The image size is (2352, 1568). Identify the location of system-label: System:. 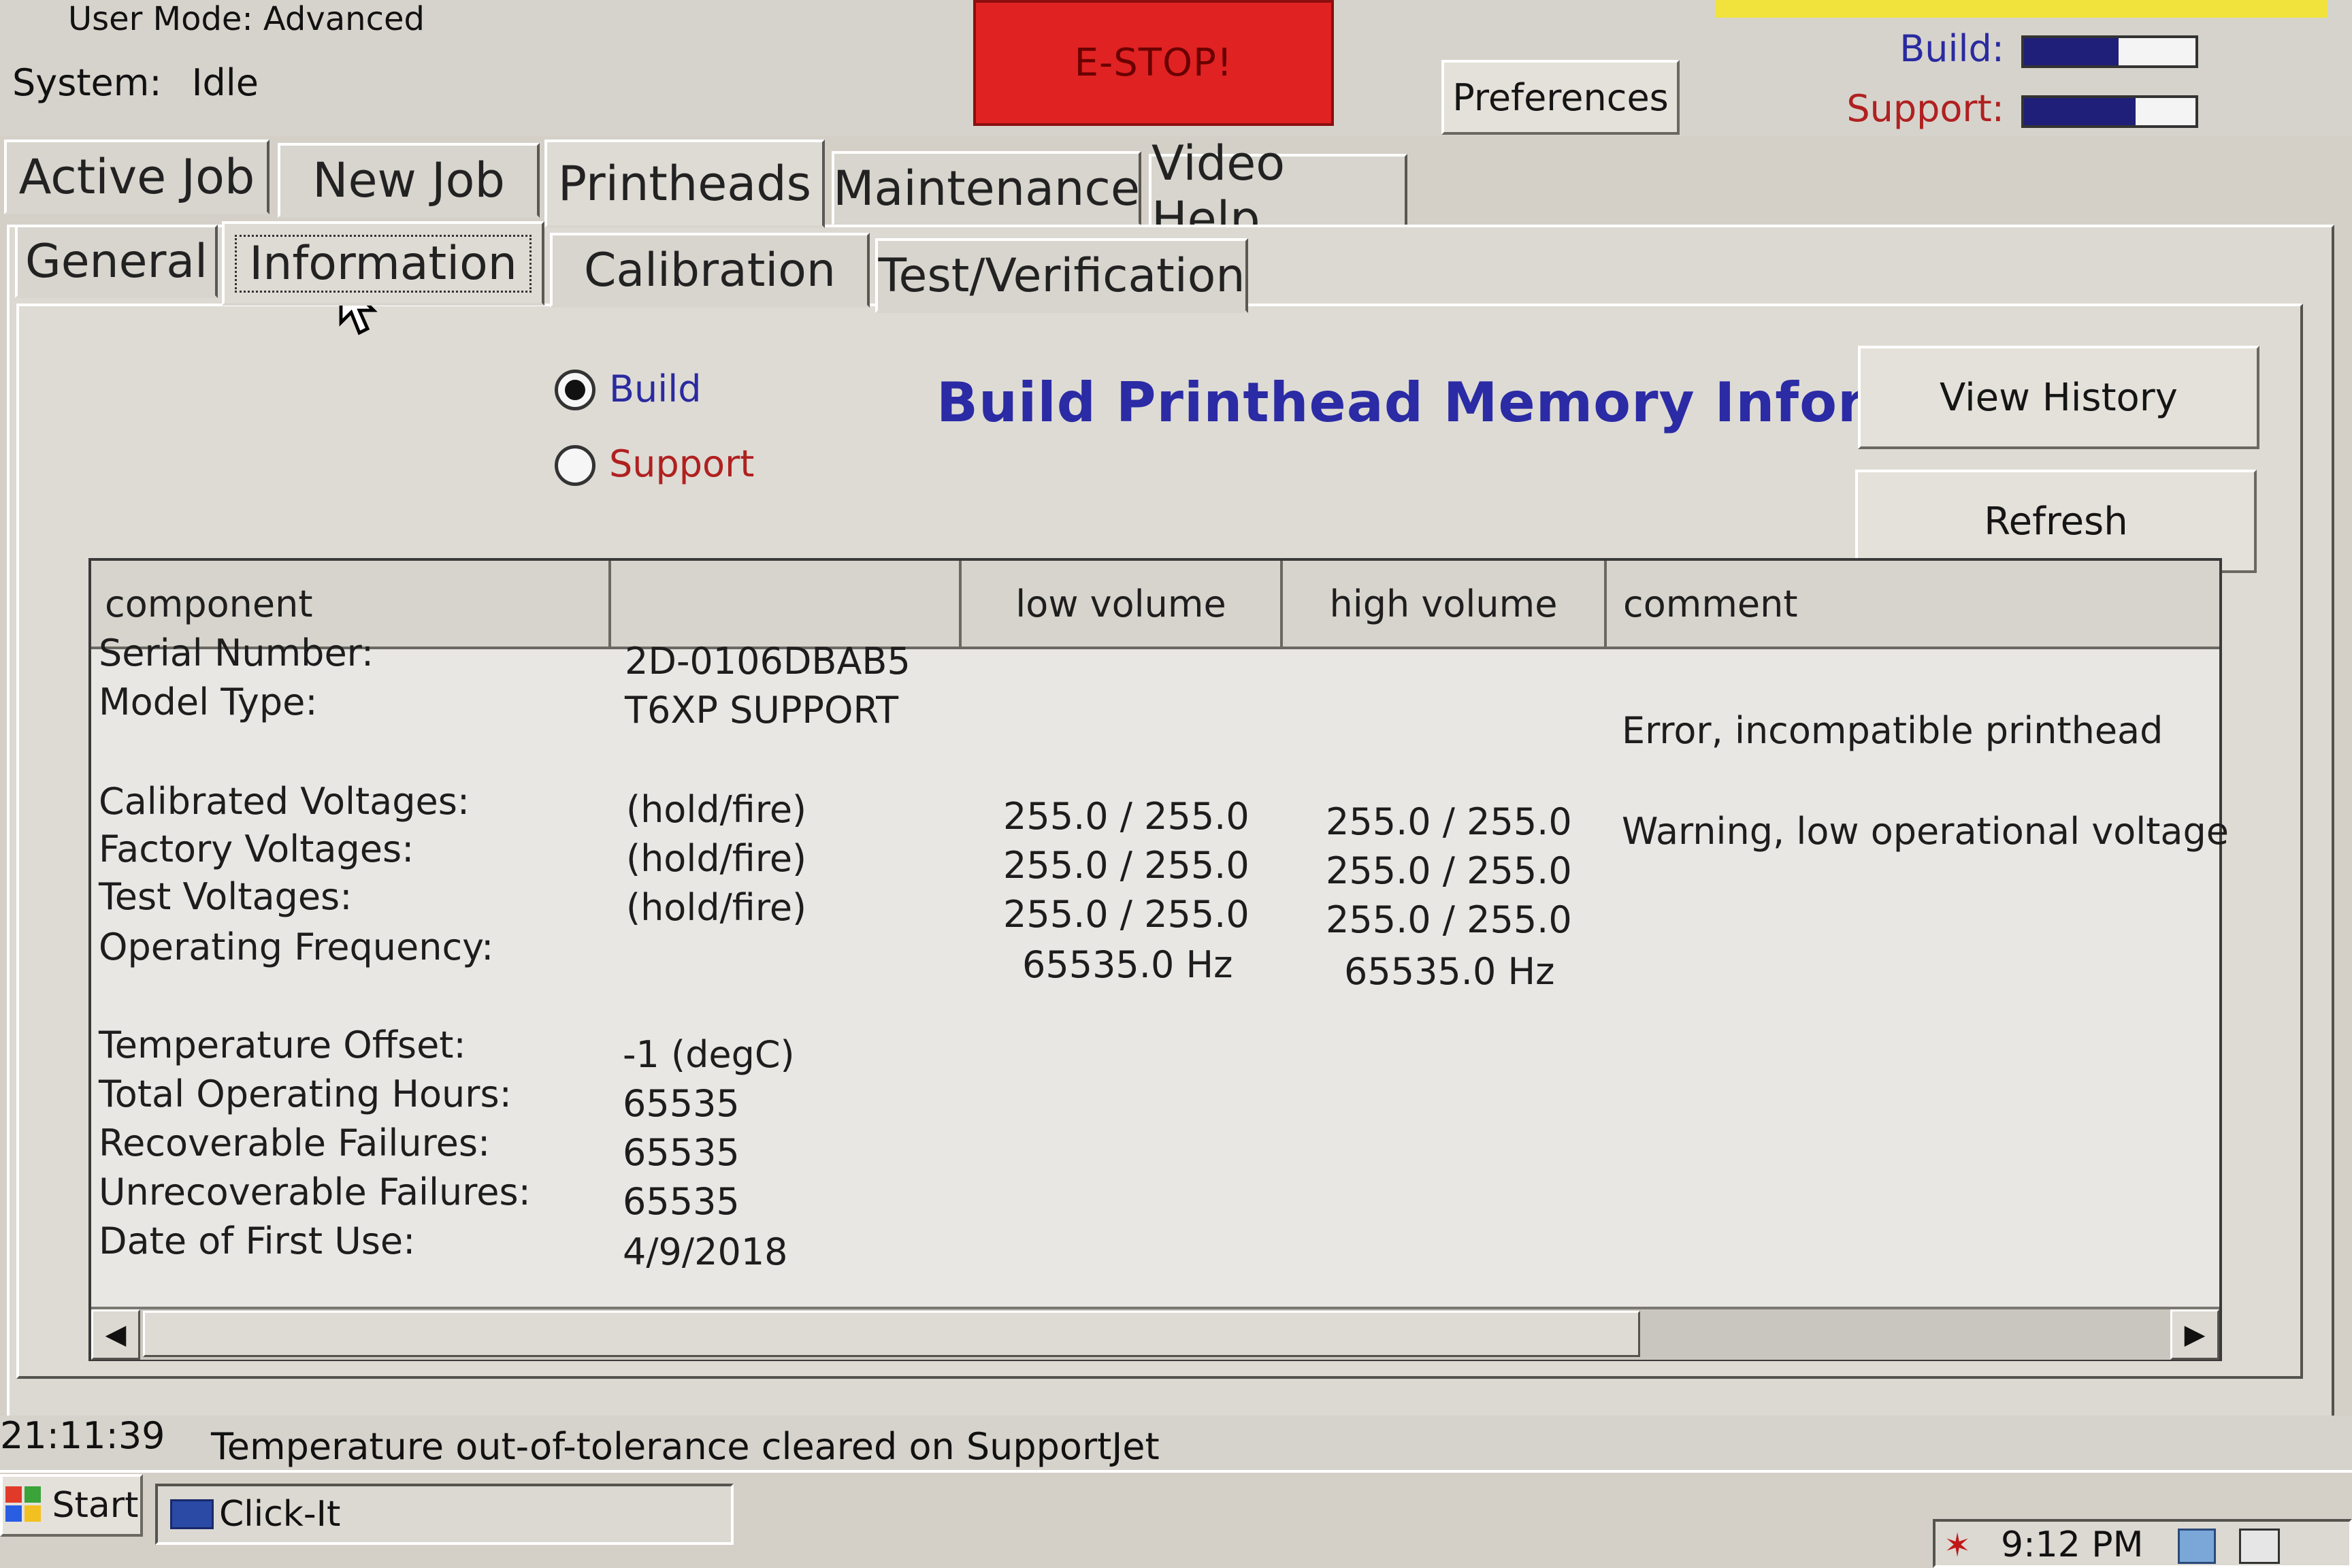
(87, 82).